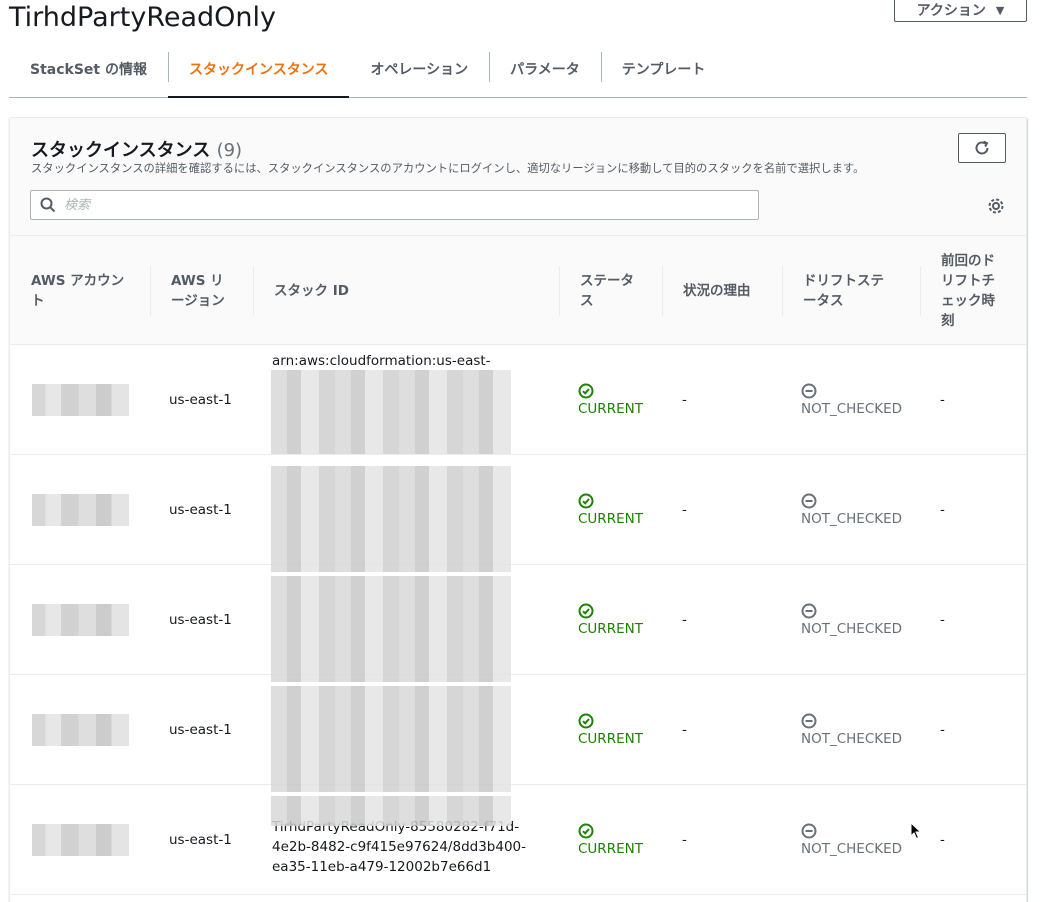  What do you see at coordinates (48, 205) in the screenshot?
I see `search-icon` at bounding box center [48, 205].